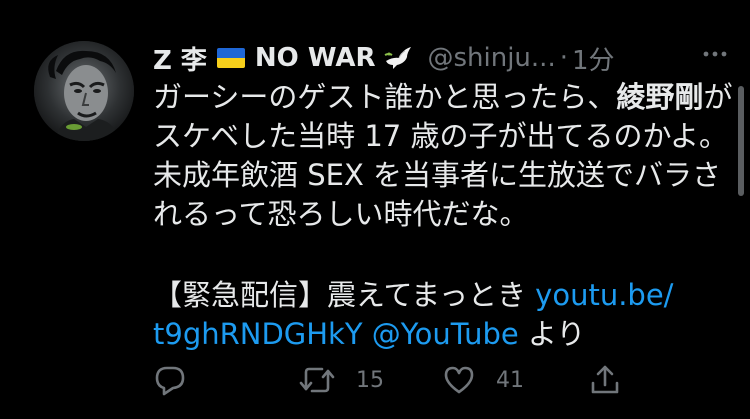 This screenshot has height=419, width=750. I want to click on text-segment: より, so click(552, 334).